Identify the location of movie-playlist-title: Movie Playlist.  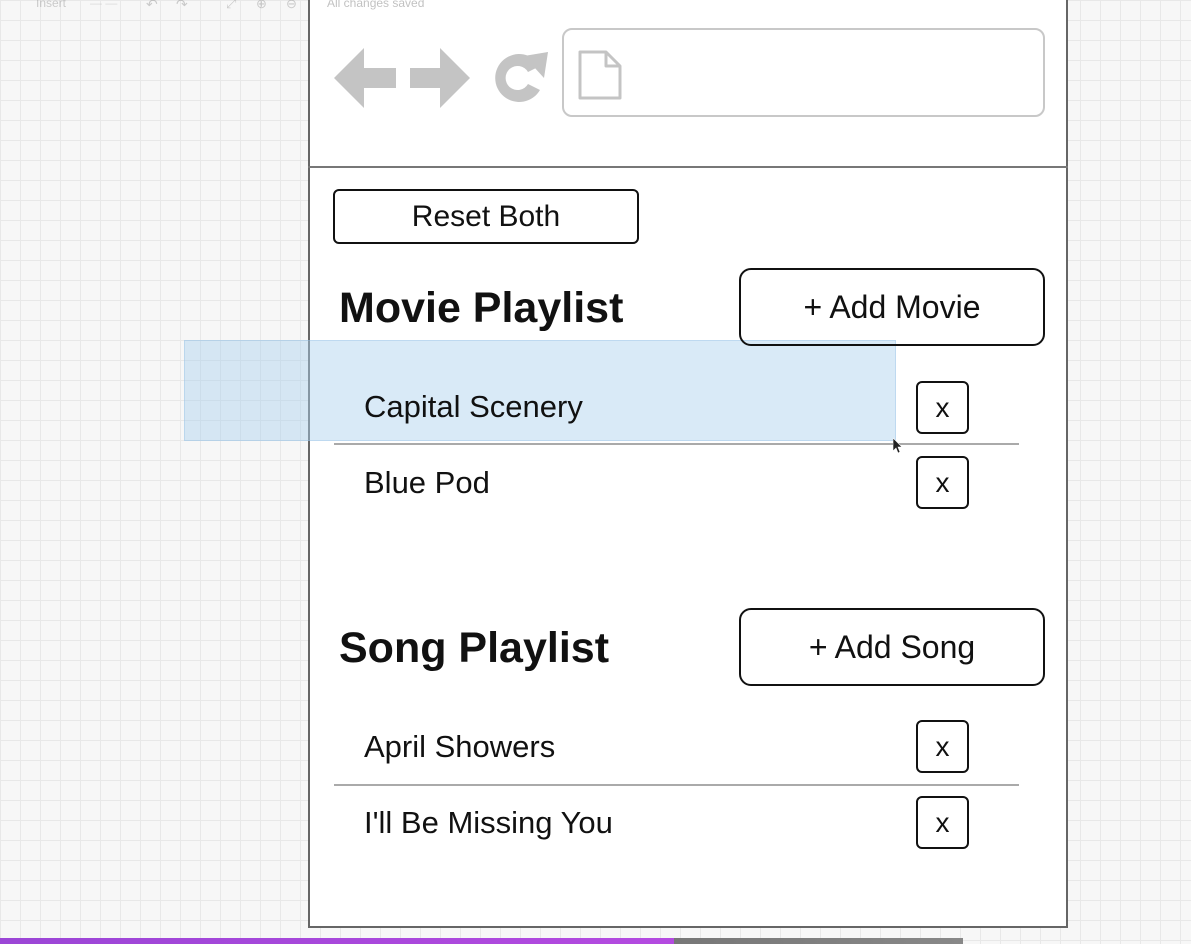
(481, 308).